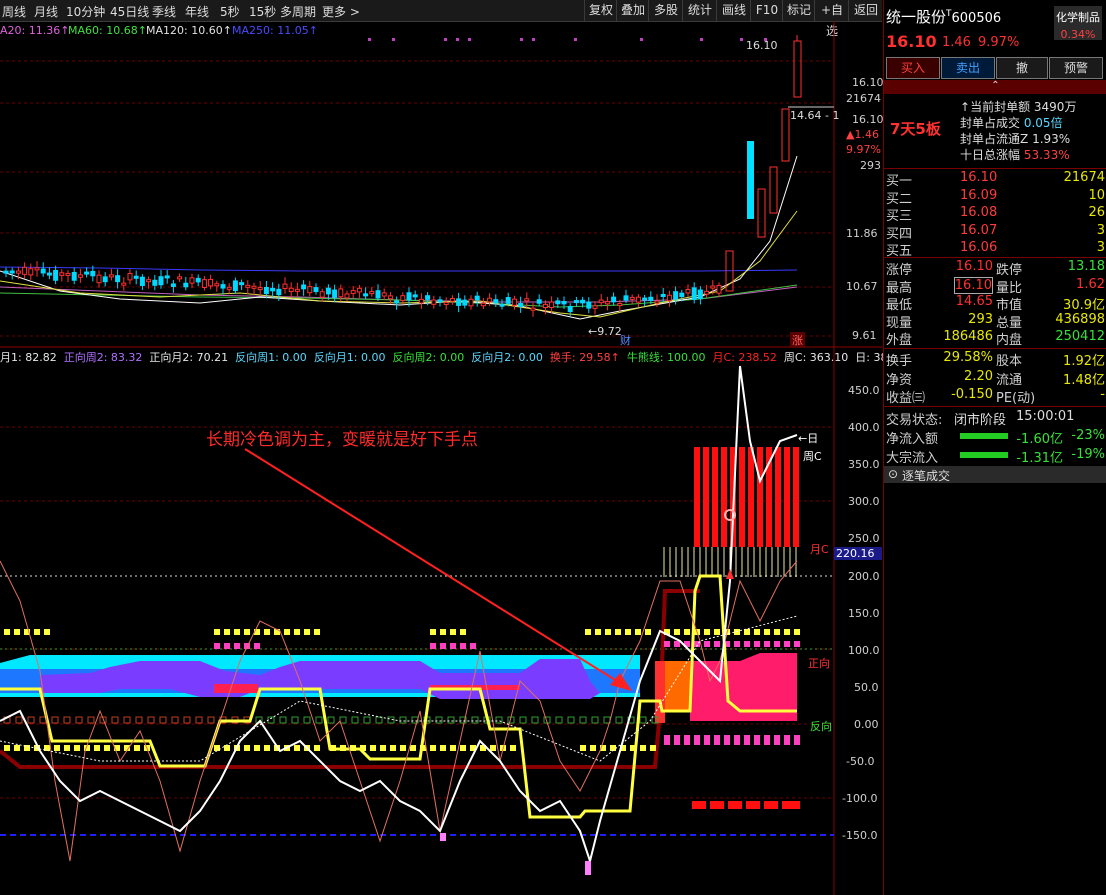 This screenshot has width=1106, height=895. I want to click on price-change-pct: 9.97%, so click(999, 42).